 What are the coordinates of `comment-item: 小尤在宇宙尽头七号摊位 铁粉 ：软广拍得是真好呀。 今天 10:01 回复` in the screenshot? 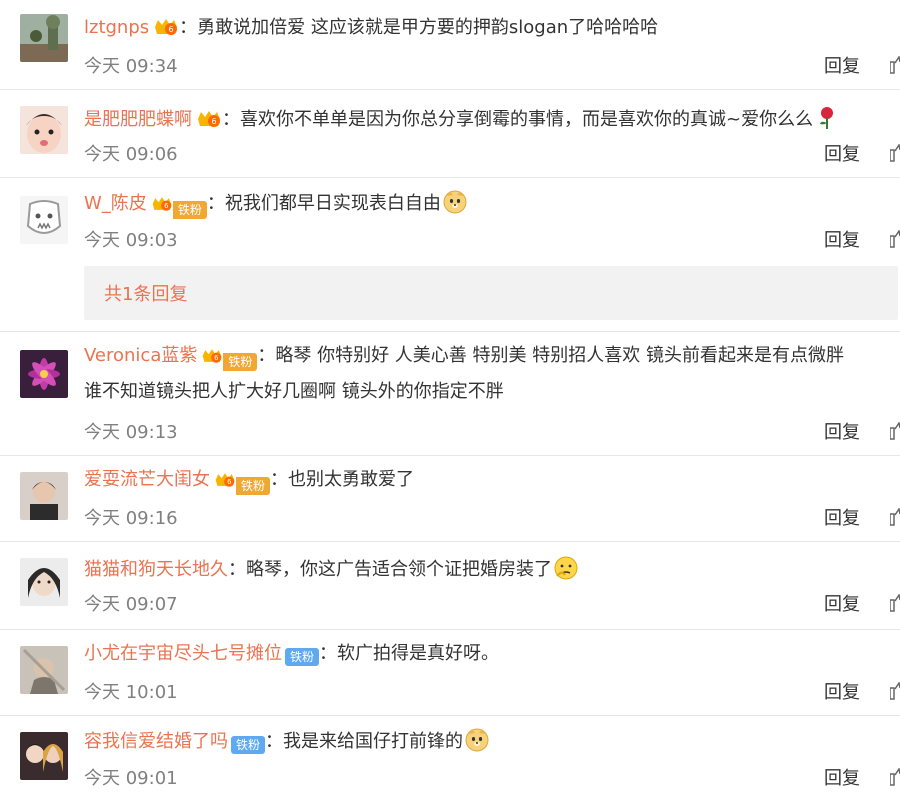 It's located at (450, 673).